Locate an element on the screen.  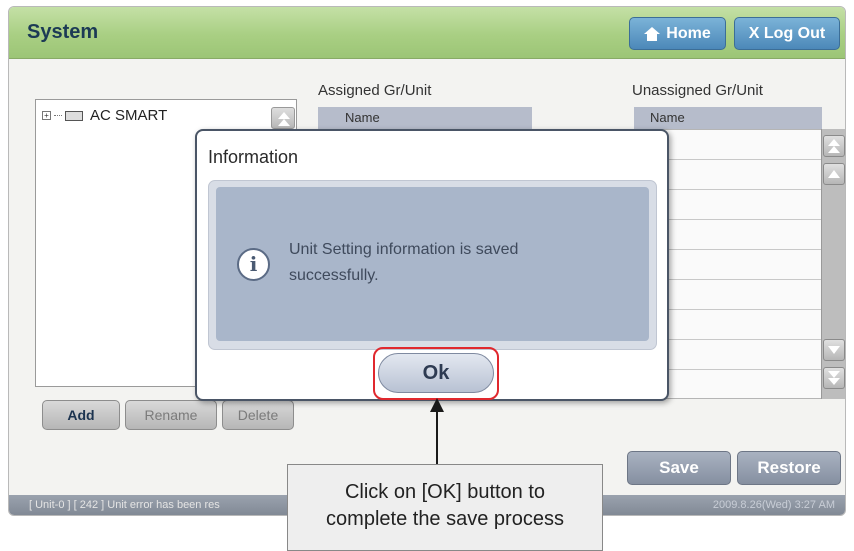
callout-arrow-icon is located at coordinates (437, 405).